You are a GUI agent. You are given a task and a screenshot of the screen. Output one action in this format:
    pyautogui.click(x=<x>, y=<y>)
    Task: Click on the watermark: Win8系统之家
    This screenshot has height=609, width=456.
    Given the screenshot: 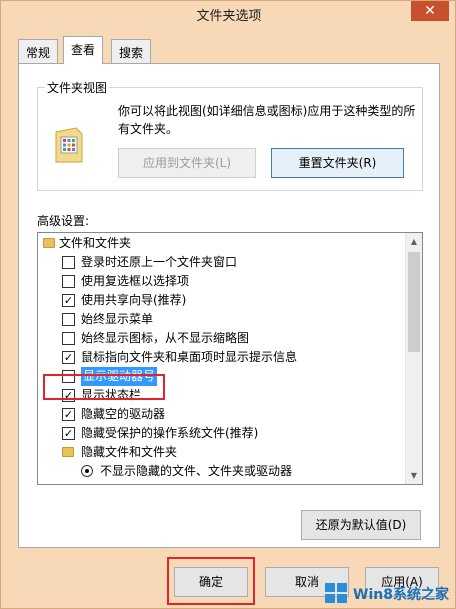 What is the action you would take?
    pyautogui.click(x=387, y=594)
    